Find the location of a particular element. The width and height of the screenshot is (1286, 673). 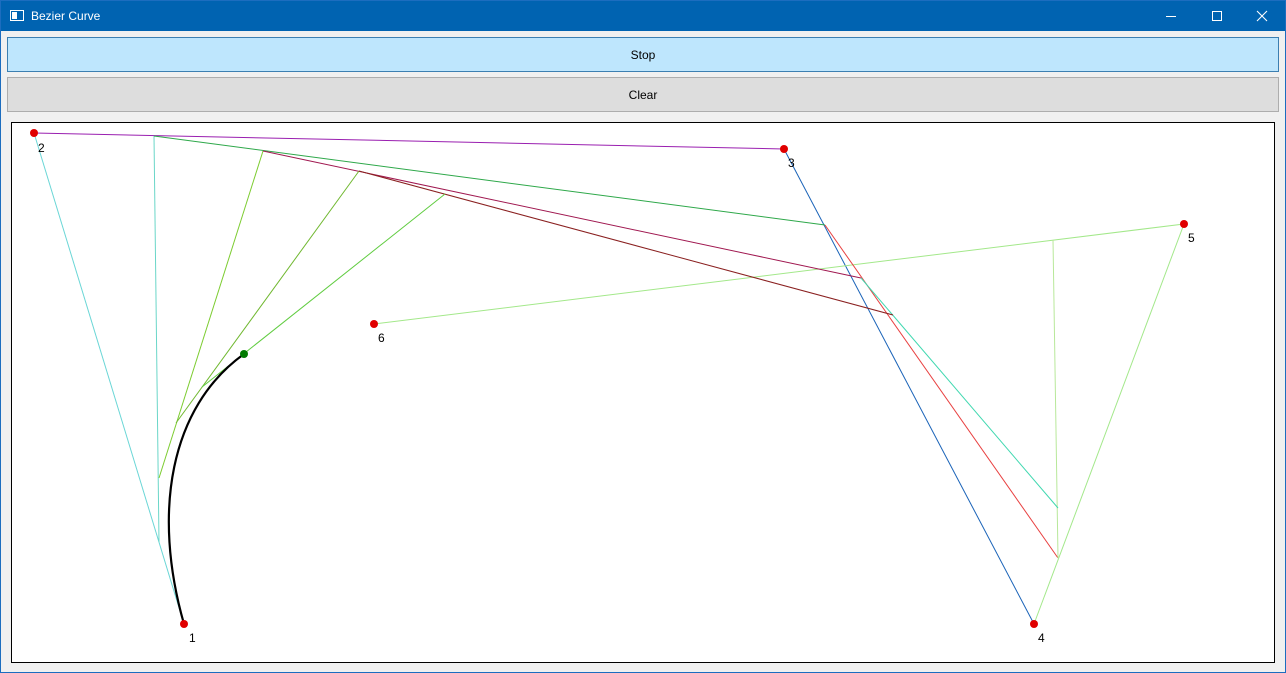

window-title: Bezier Curve is located at coordinates (66, 16).